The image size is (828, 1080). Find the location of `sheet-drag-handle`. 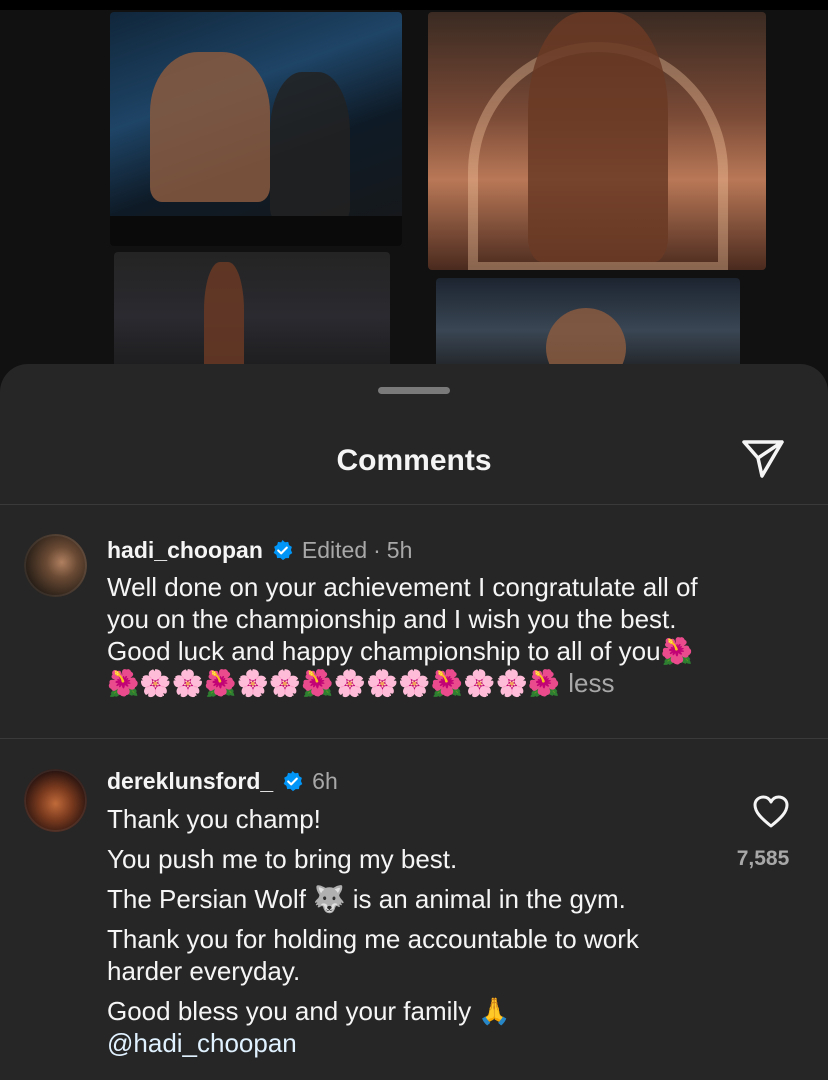

sheet-drag-handle is located at coordinates (414, 390).